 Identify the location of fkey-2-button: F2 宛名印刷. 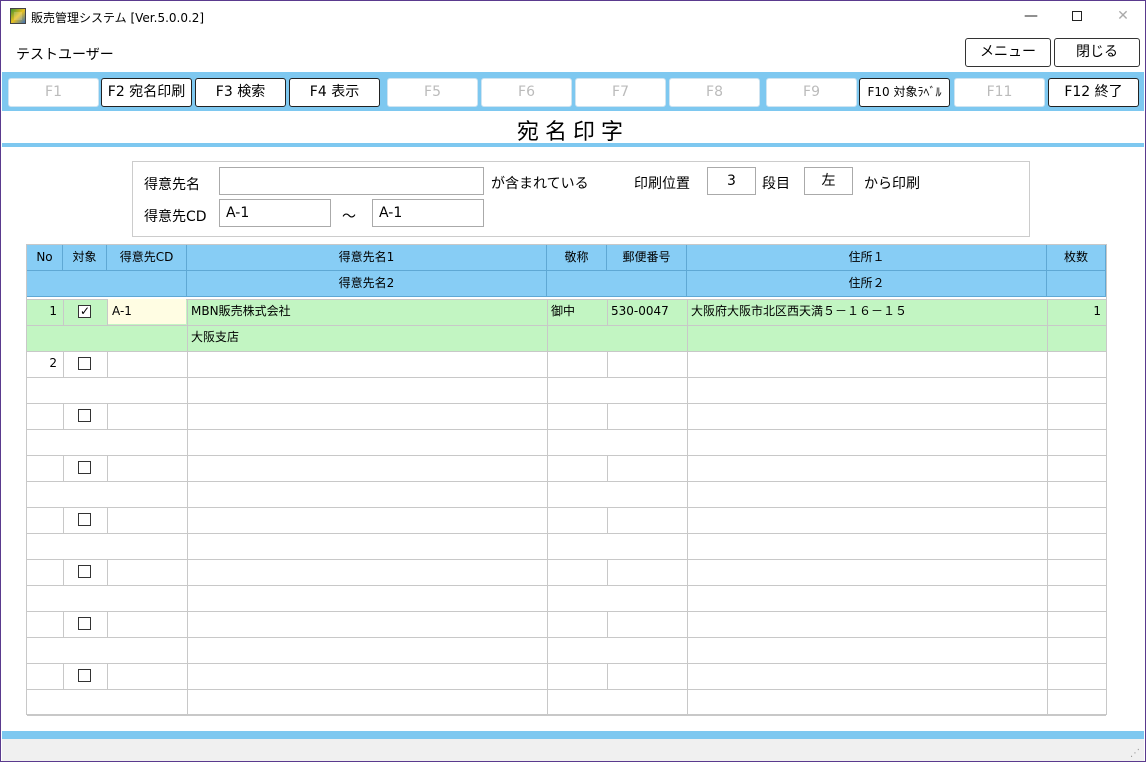
(146, 92).